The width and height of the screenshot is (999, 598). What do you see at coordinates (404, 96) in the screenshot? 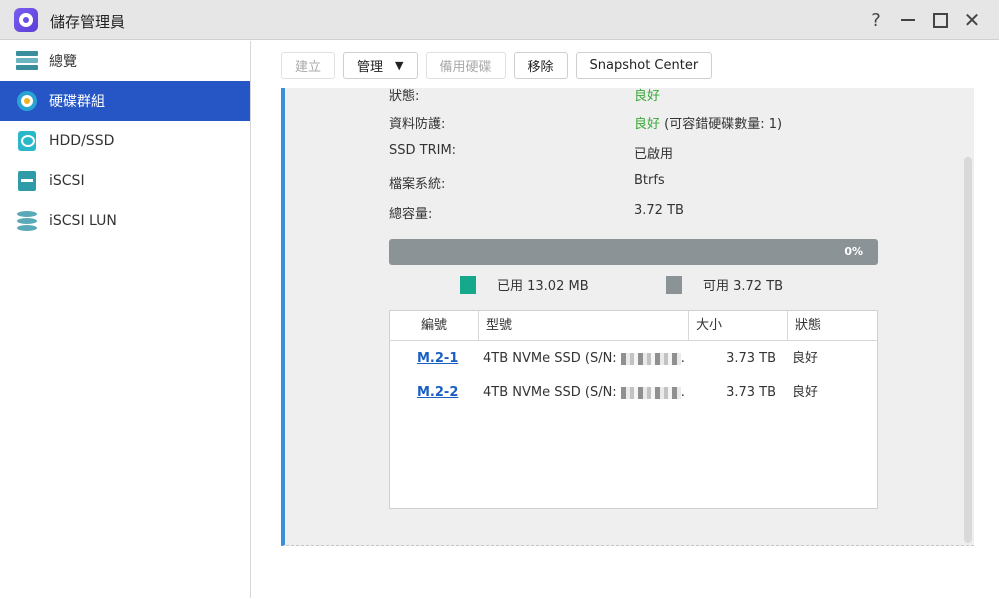
I see `status-label: 狀態:` at bounding box center [404, 96].